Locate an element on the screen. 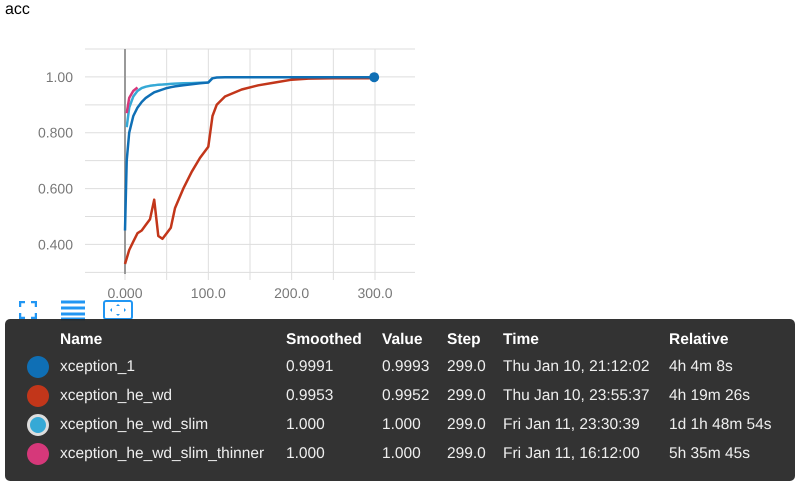  table-cell: 0.9991 is located at coordinates (310, 367).